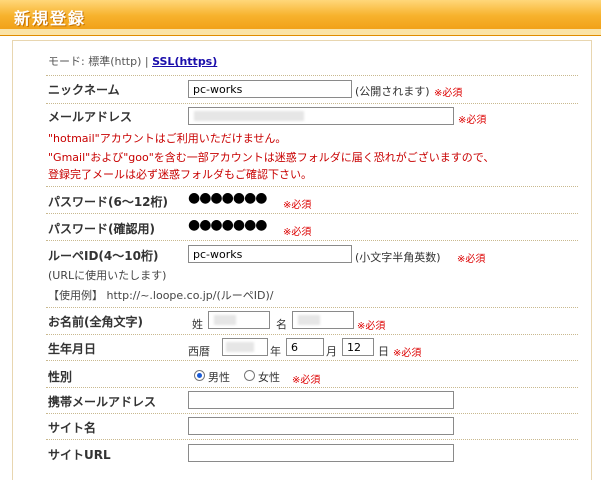  Describe the element at coordinates (275, 351) in the screenshot. I see `year-label: 年` at that location.